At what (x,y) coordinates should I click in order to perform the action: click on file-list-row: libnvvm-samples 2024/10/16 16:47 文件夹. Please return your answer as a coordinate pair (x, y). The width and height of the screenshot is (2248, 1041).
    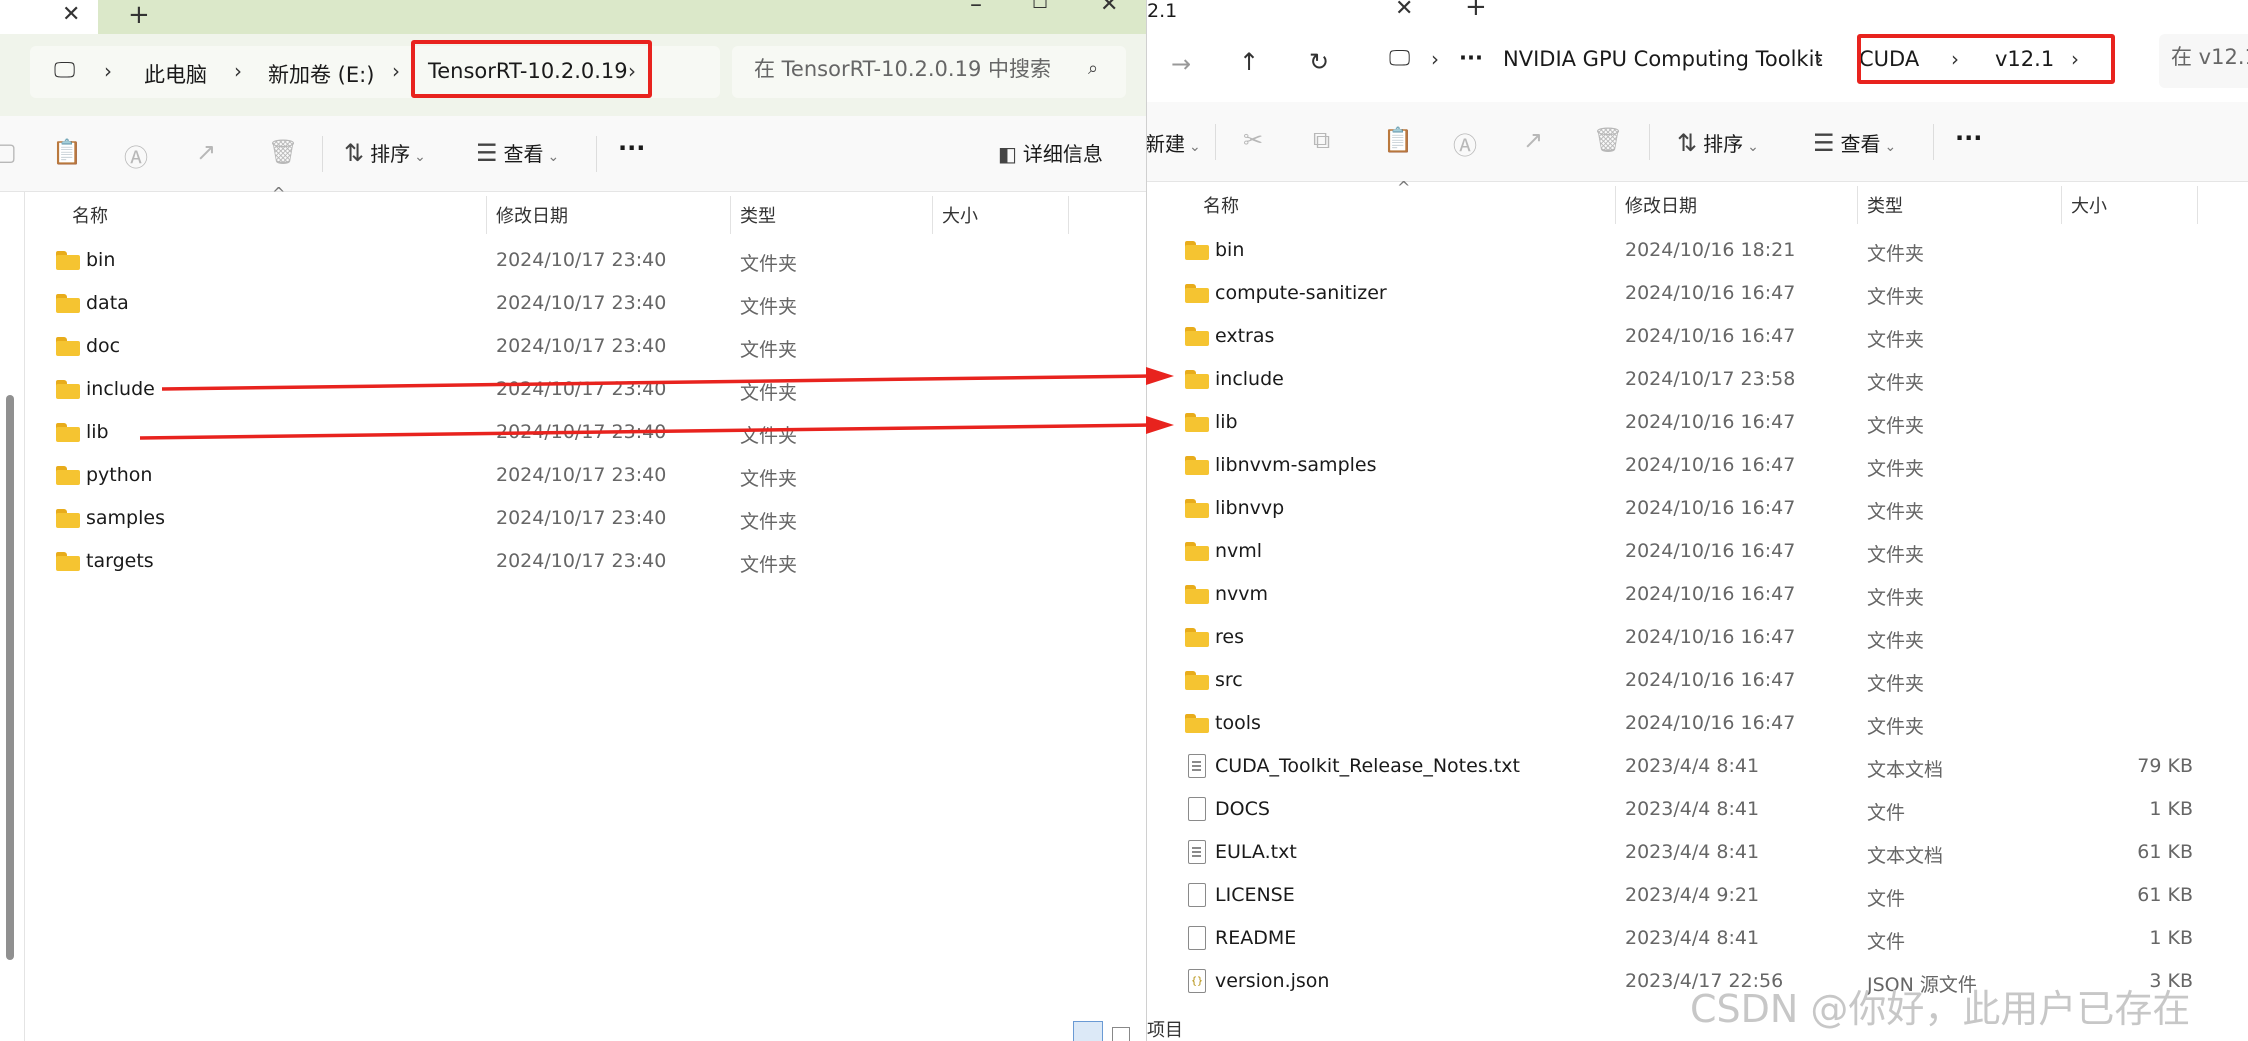
    Looking at the image, I should click on (1697, 466).